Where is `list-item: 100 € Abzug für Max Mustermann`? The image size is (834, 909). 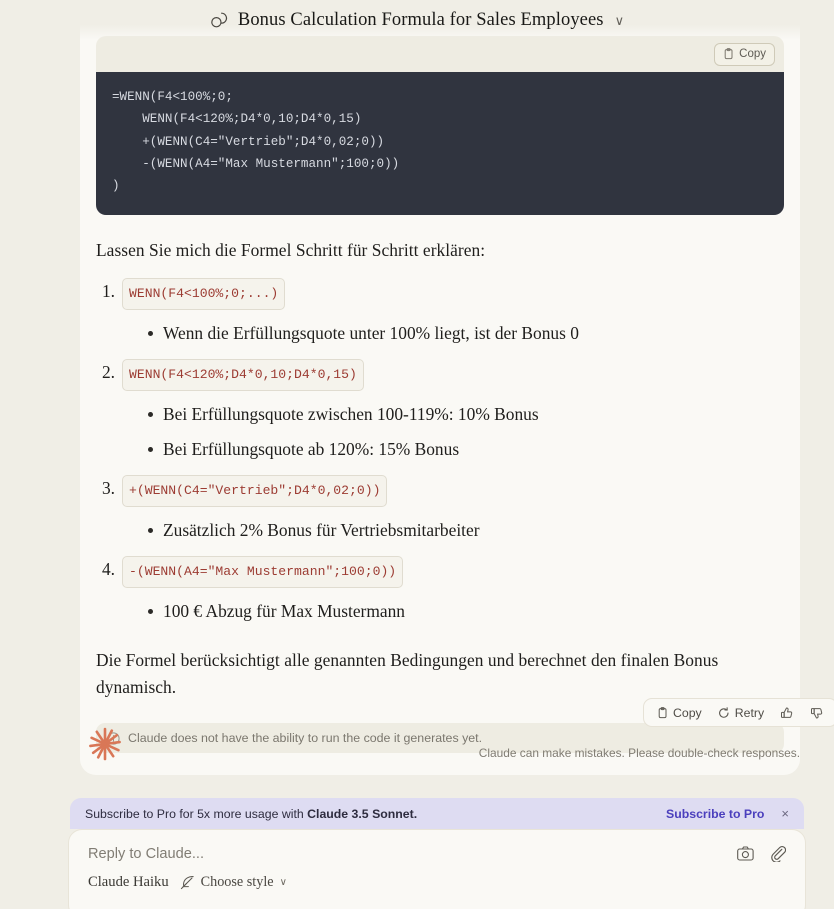 list-item: 100 € Abzug für Max Mustermann is located at coordinates (465, 611).